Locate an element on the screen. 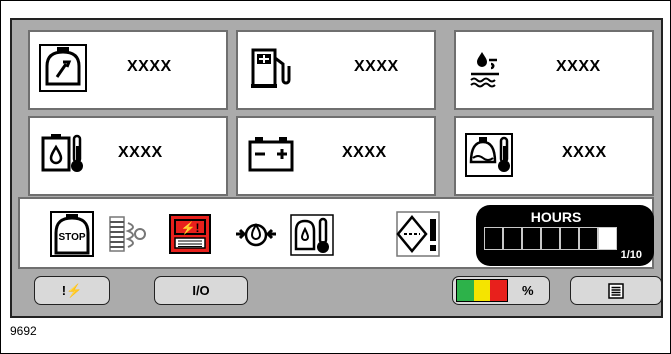 The height and width of the screenshot is (354, 671). tile-coolant-level: XXXX is located at coordinates (554, 70).